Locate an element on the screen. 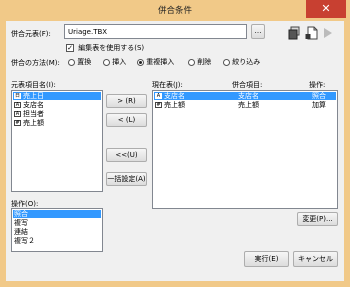  remove-all-button: <<(U) is located at coordinates (126, 155).